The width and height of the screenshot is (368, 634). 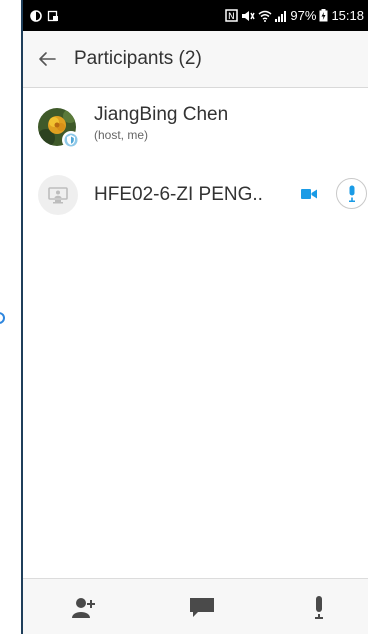 What do you see at coordinates (47, 59) in the screenshot?
I see `back-arrow-icon` at bounding box center [47, 59].